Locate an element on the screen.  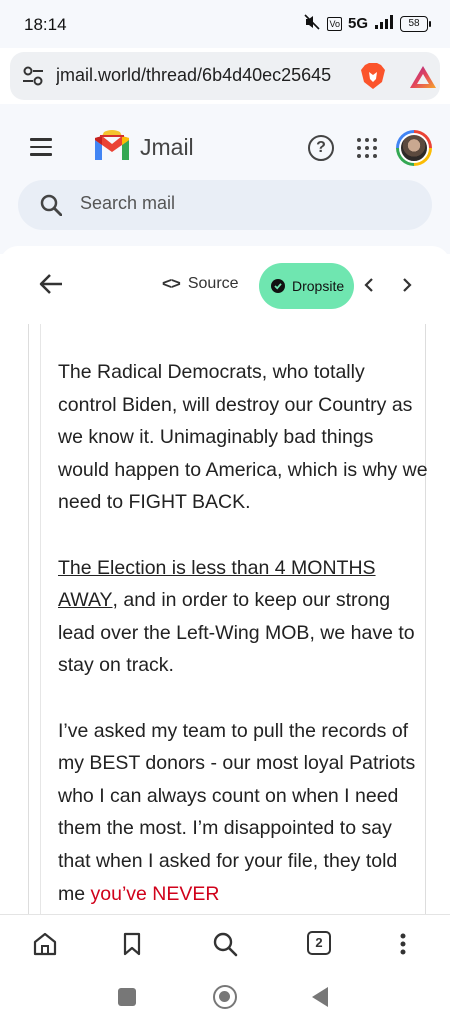
battery-icon: 58 is located at coordinates (415, 23).